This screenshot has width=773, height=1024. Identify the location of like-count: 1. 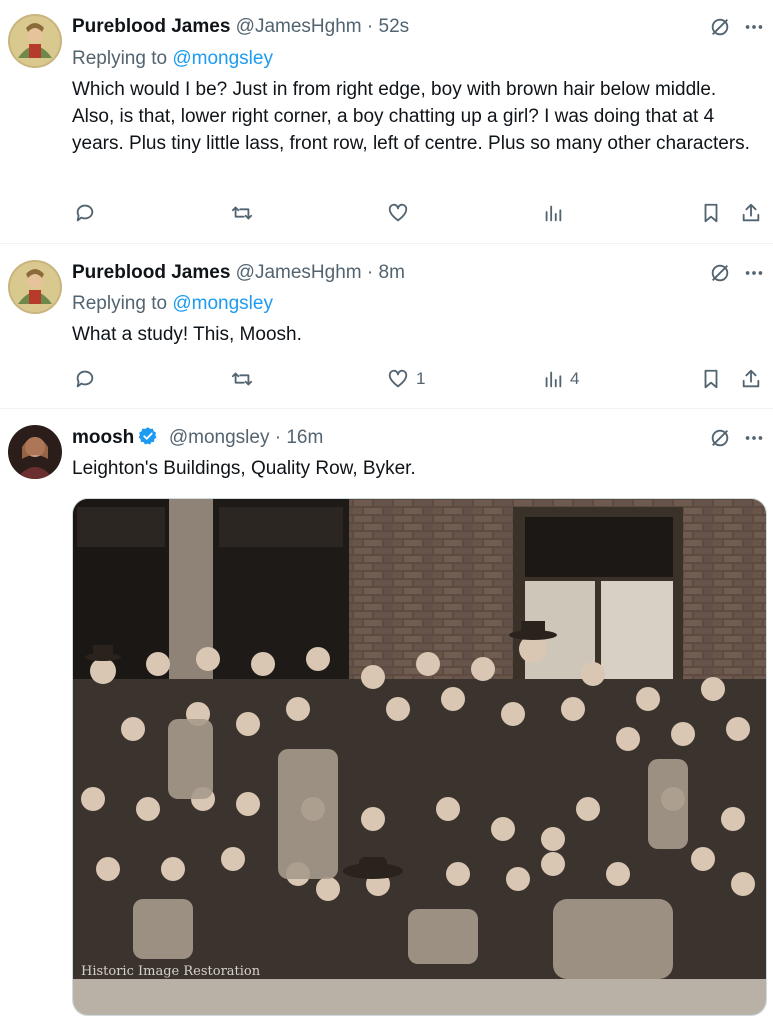
(421, 378).